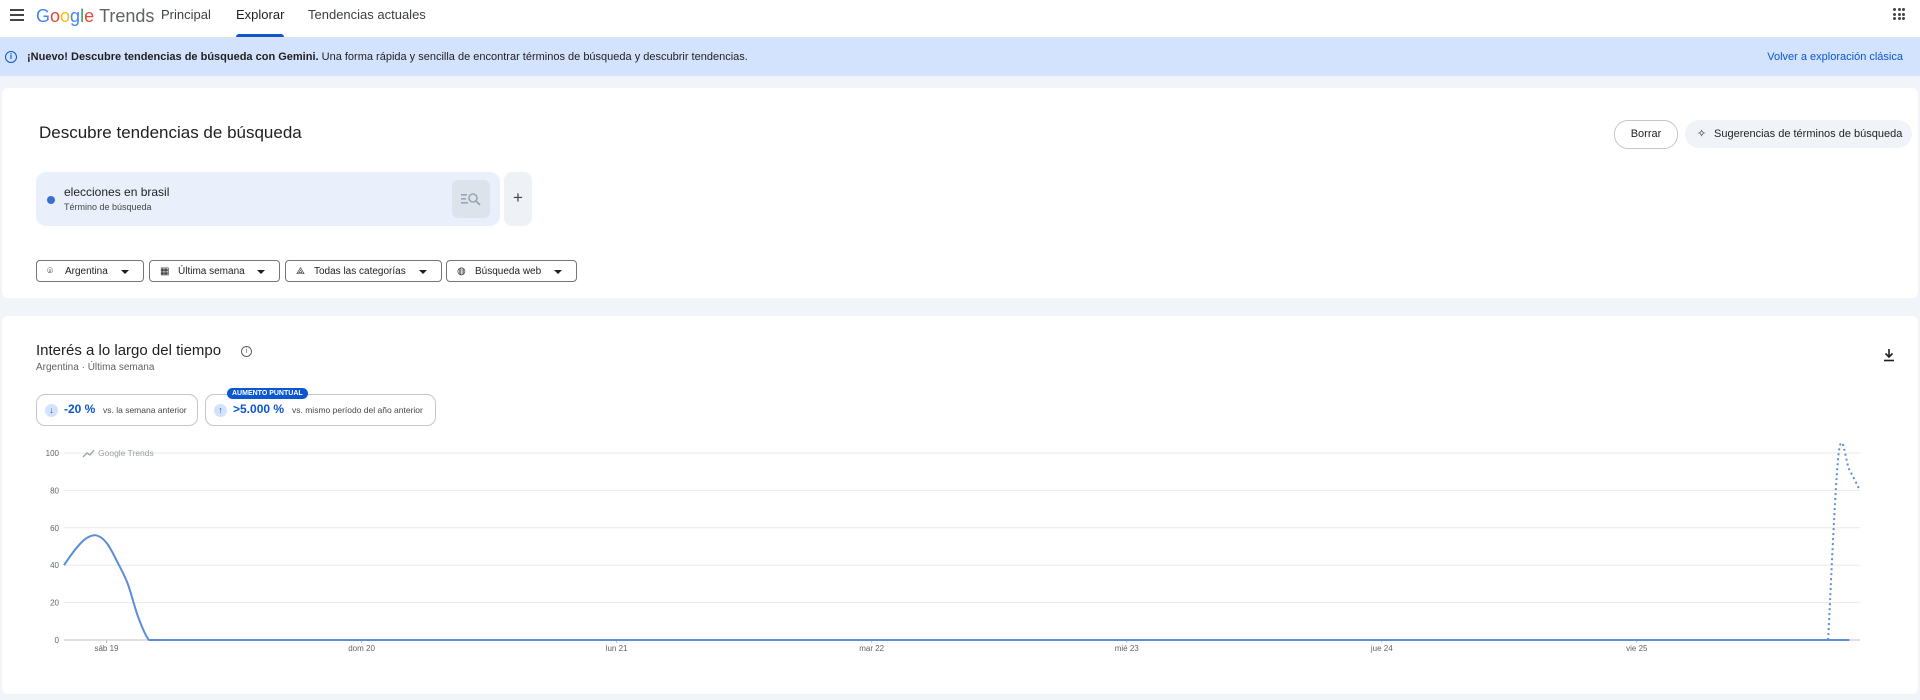 The image size is (1920, 700). I want to click on refine-search-button, so click(471, 199).